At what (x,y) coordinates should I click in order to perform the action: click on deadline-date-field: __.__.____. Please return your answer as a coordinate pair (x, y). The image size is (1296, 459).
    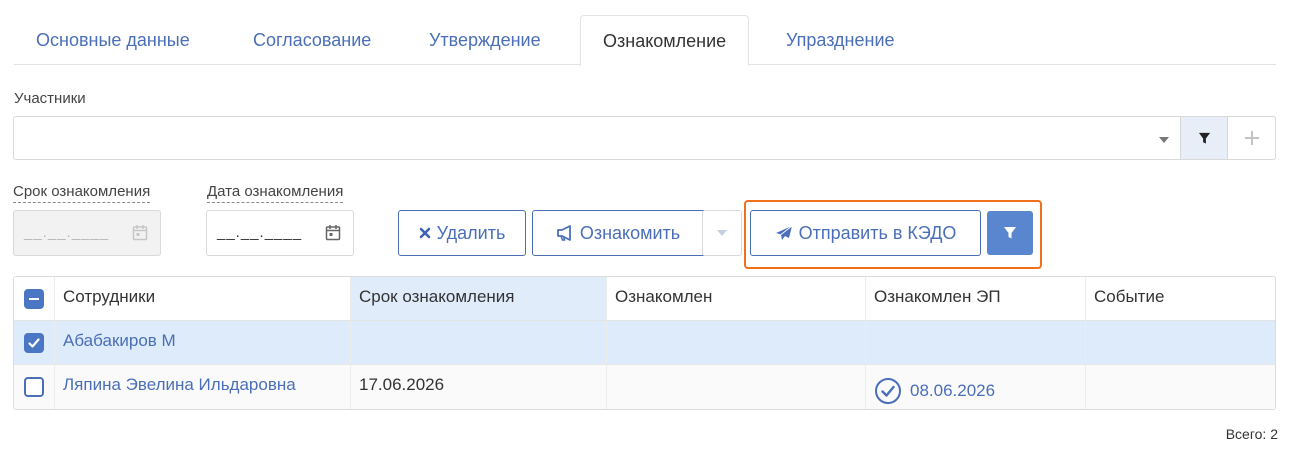
    Looking at the image, I should click on (87, 233).